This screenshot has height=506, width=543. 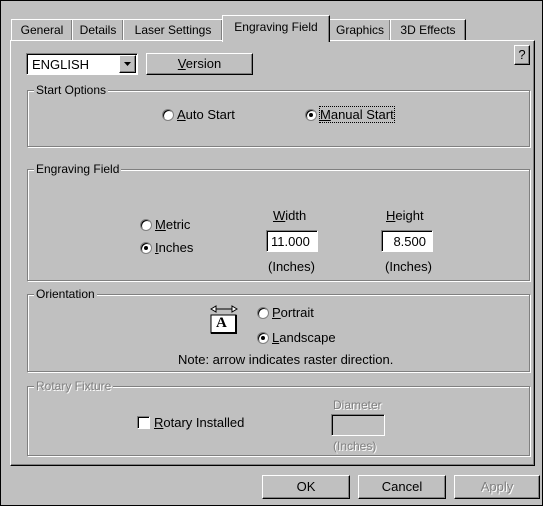 I want to click on version-accel: V, so click(x=181, y=63).